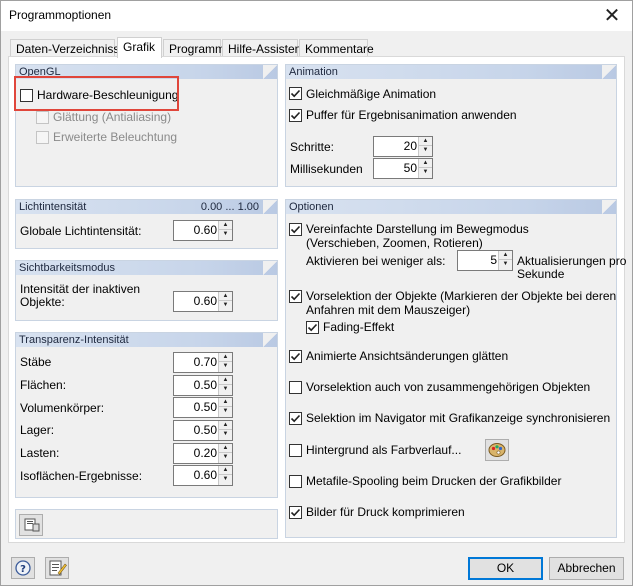 This screenshot has width=633, height=586. I want to click on print-settings-icon, so click(31, 525).